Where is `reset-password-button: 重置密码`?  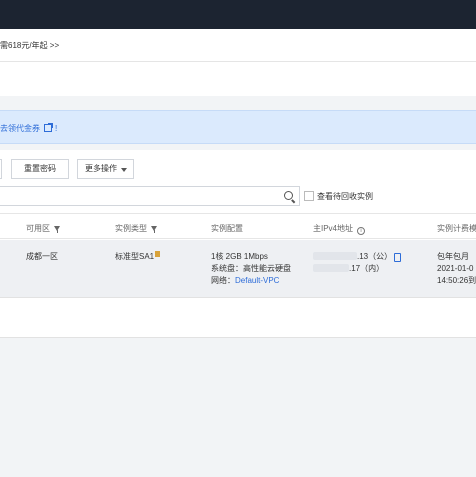 reset-password-button: 重置密码 is located at coordinates (40, 169).